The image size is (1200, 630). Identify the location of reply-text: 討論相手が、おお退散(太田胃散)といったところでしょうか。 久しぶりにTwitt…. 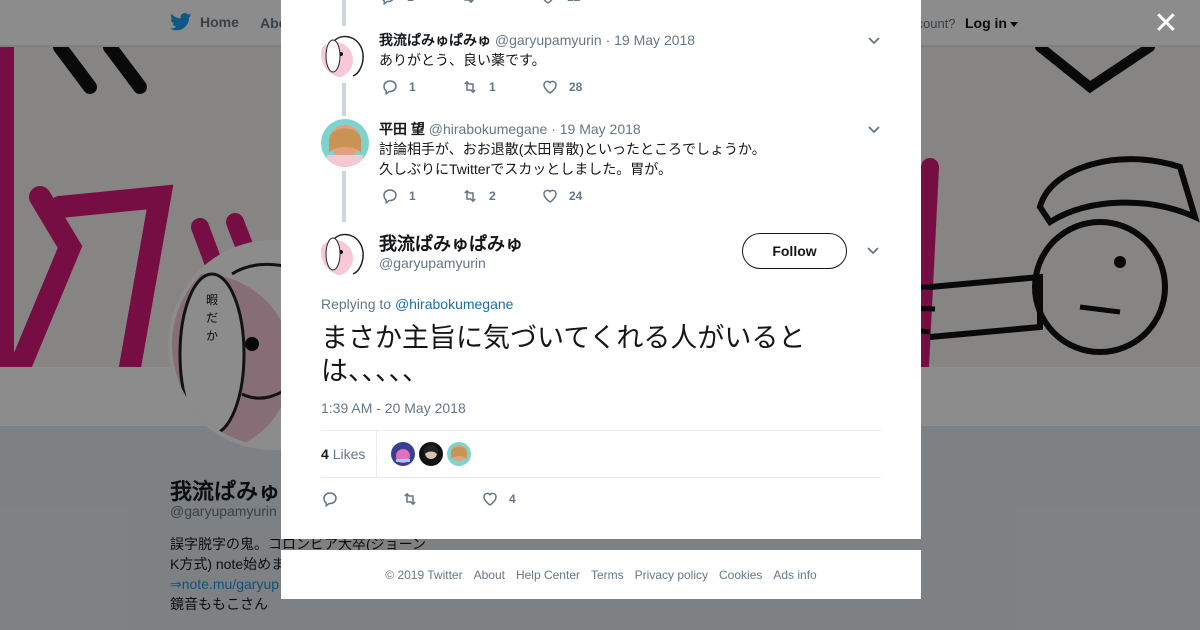
(572, 159).